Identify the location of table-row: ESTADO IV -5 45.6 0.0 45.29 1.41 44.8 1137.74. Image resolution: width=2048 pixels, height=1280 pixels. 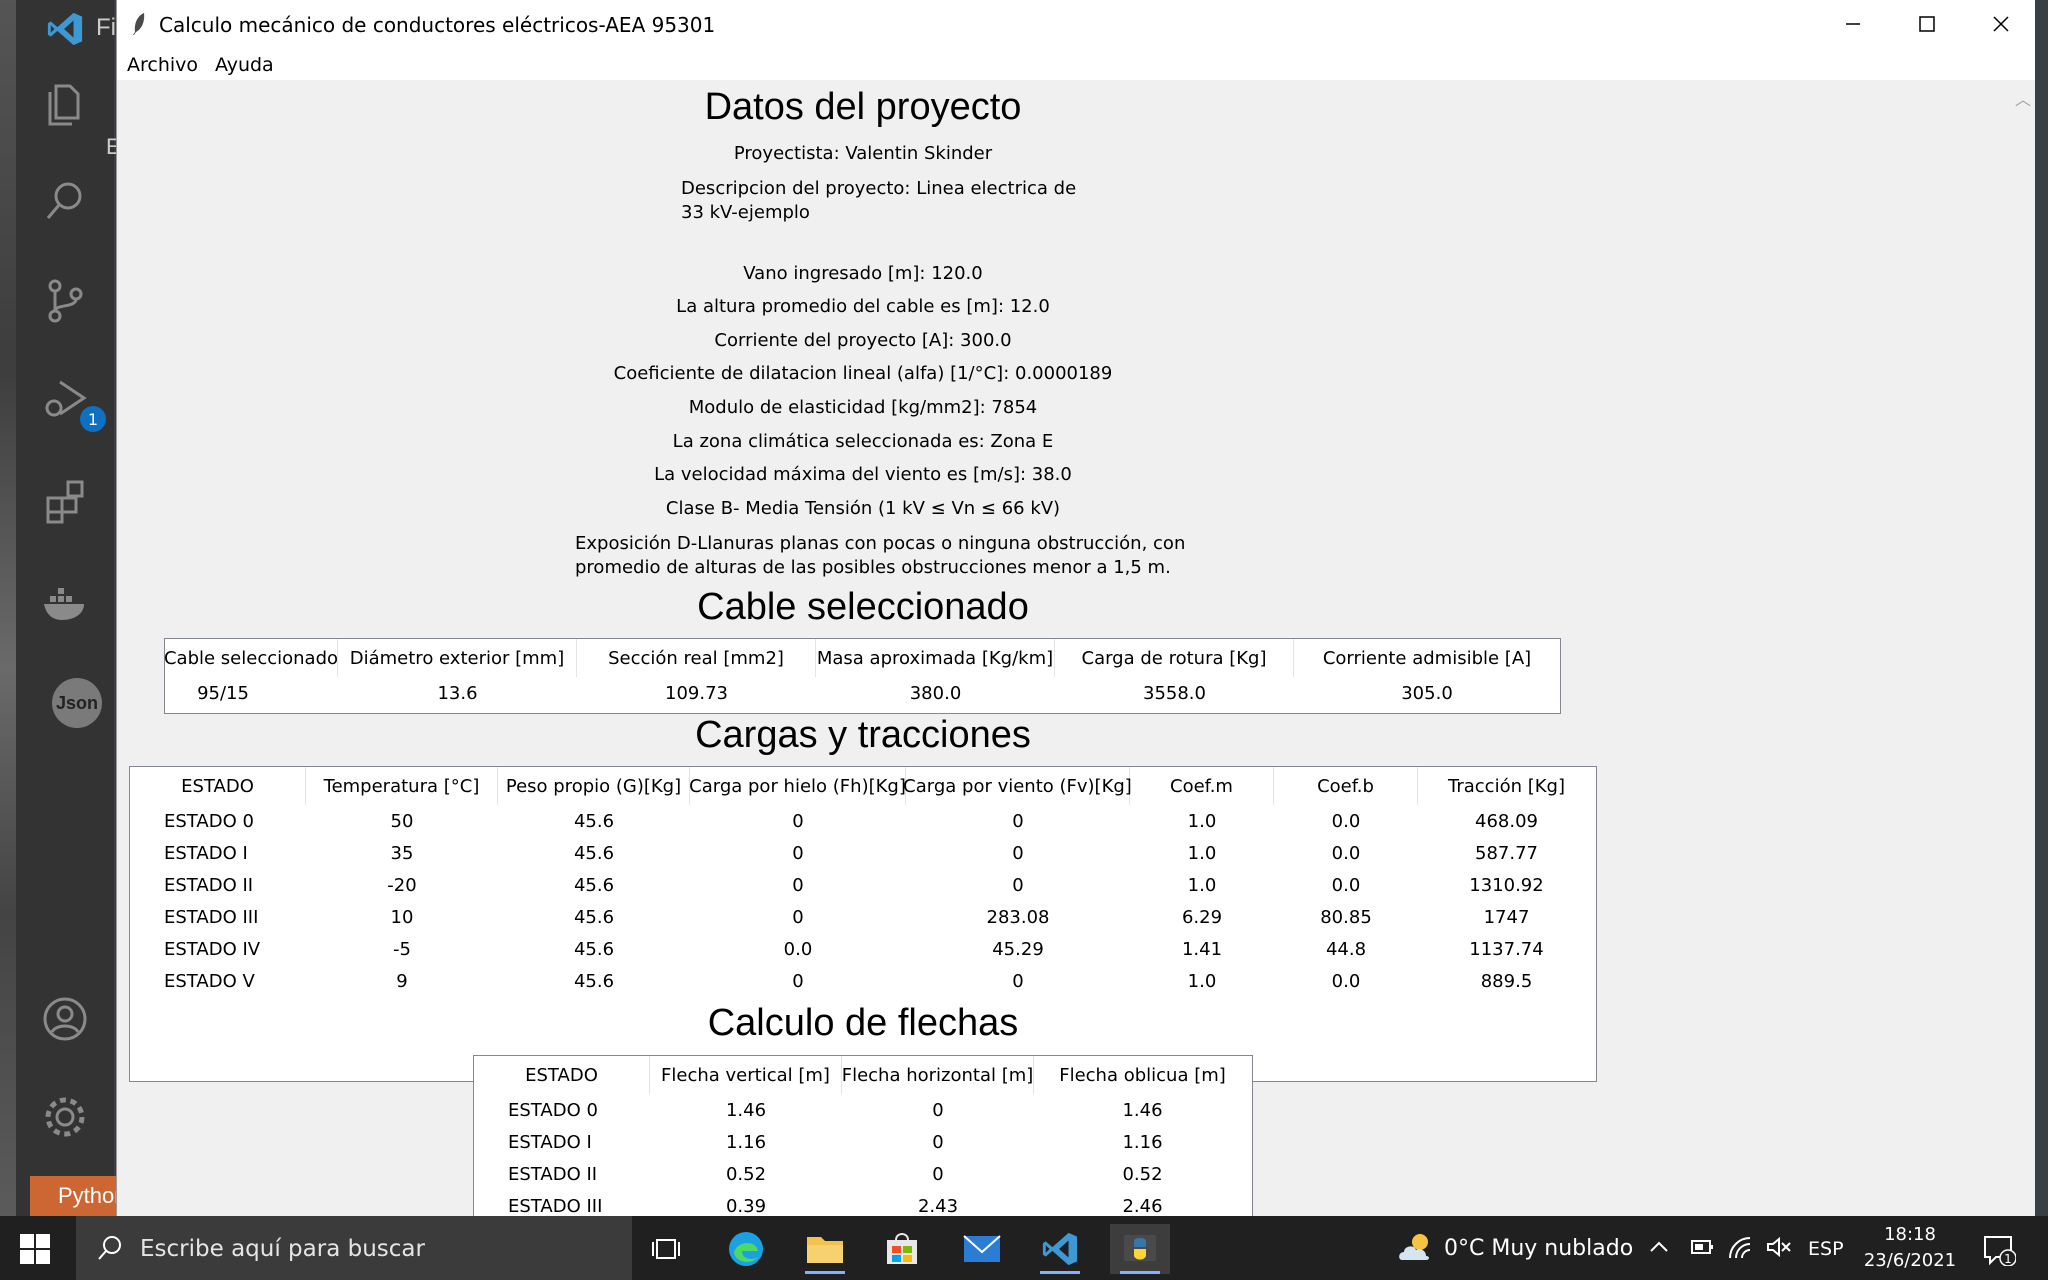
(863, 949).